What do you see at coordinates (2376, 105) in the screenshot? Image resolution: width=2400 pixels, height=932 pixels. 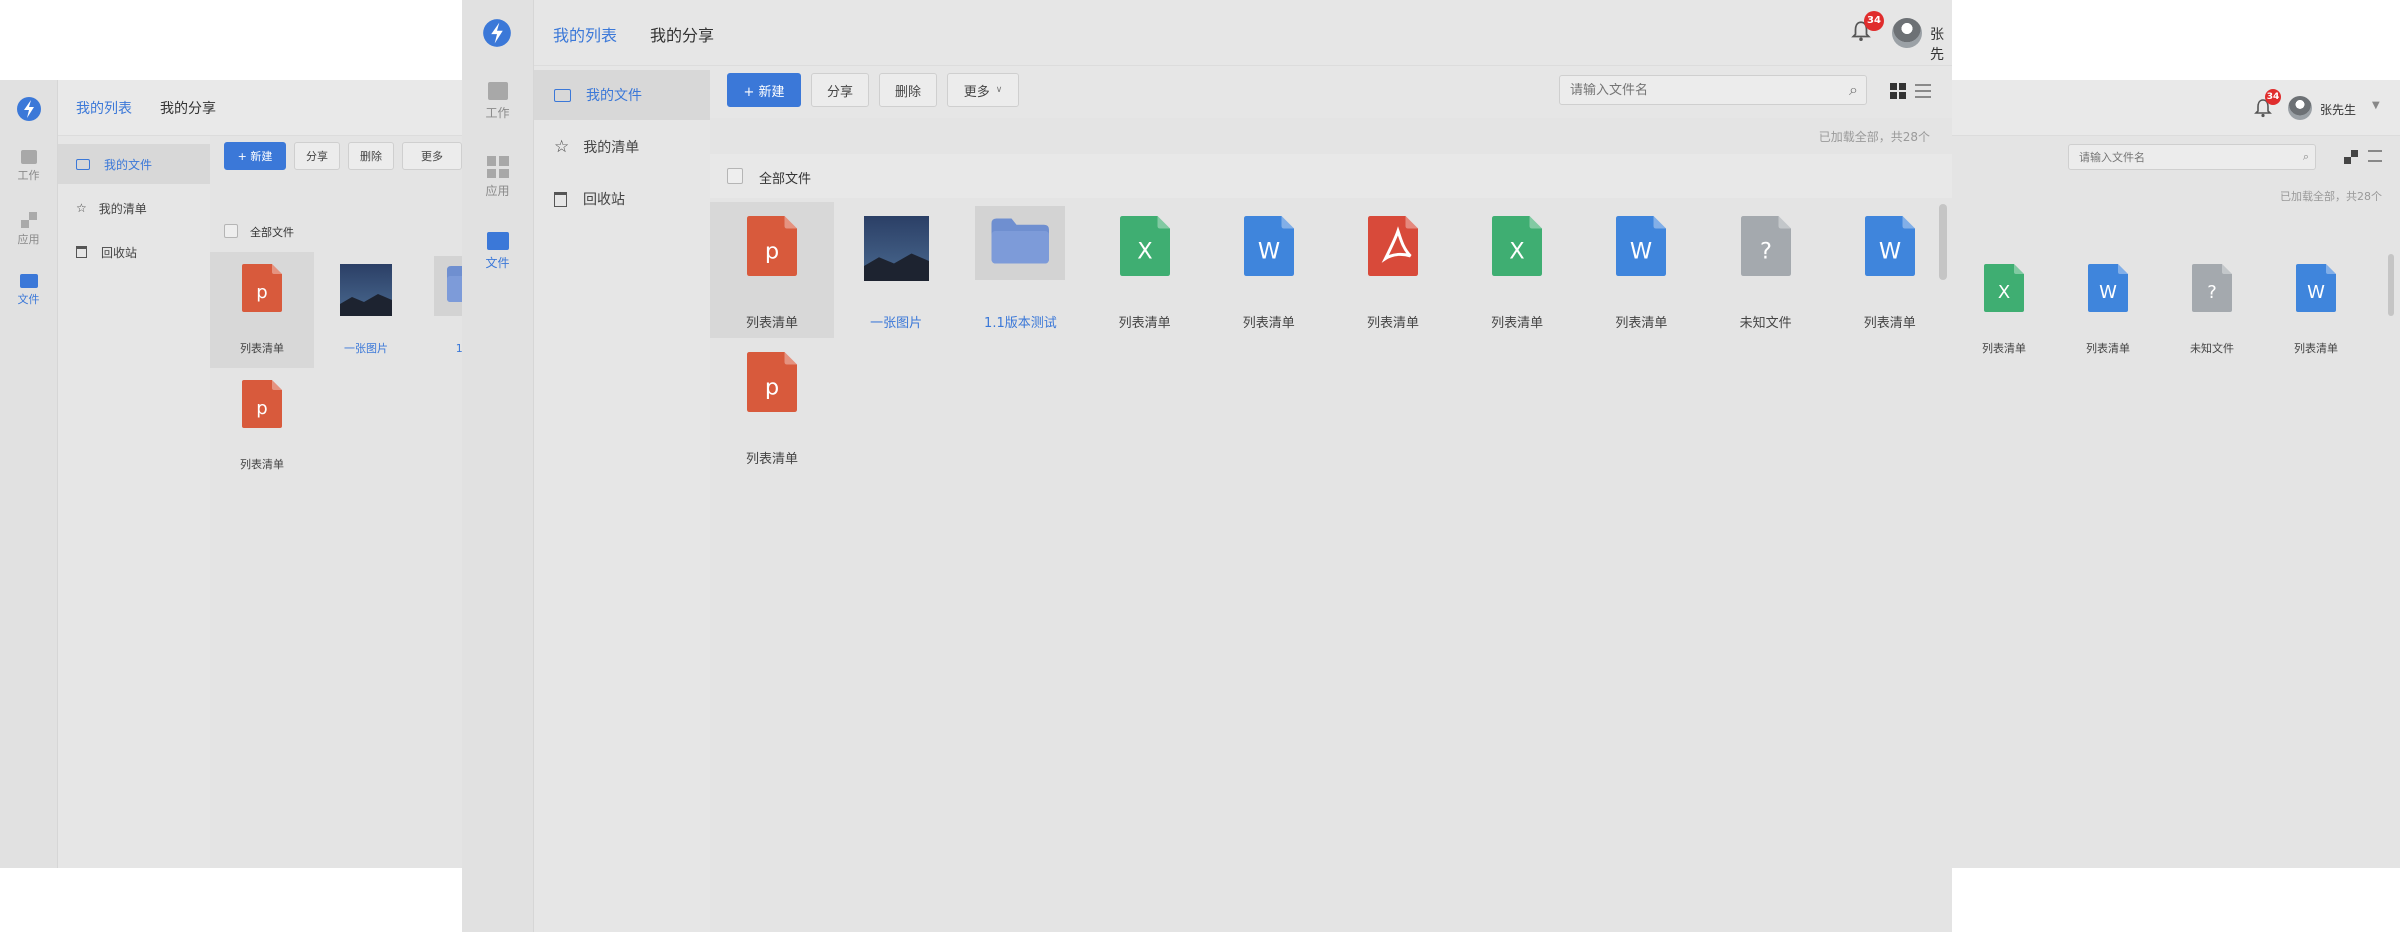 I see `chevron-down-icon: ▼` at bounding box center [2376, 105].